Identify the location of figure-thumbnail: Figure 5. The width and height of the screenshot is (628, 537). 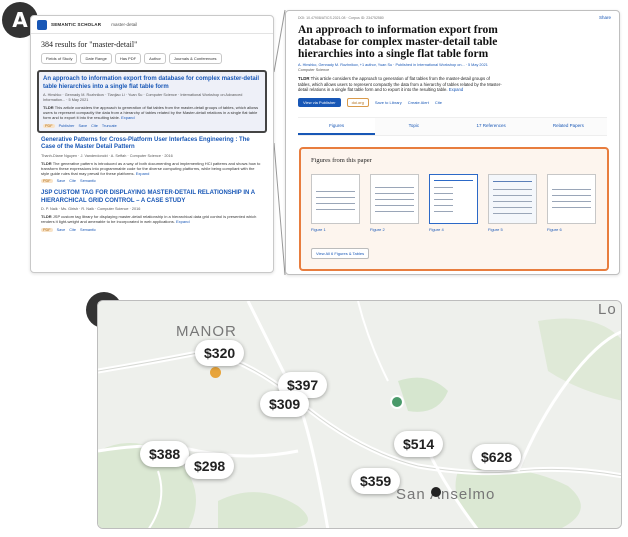
(512, 203).